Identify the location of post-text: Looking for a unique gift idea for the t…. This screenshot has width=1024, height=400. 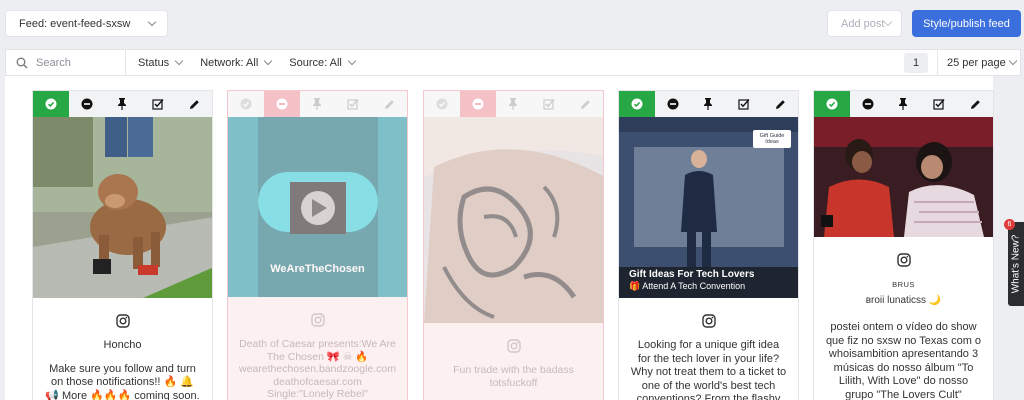
(708, 369).